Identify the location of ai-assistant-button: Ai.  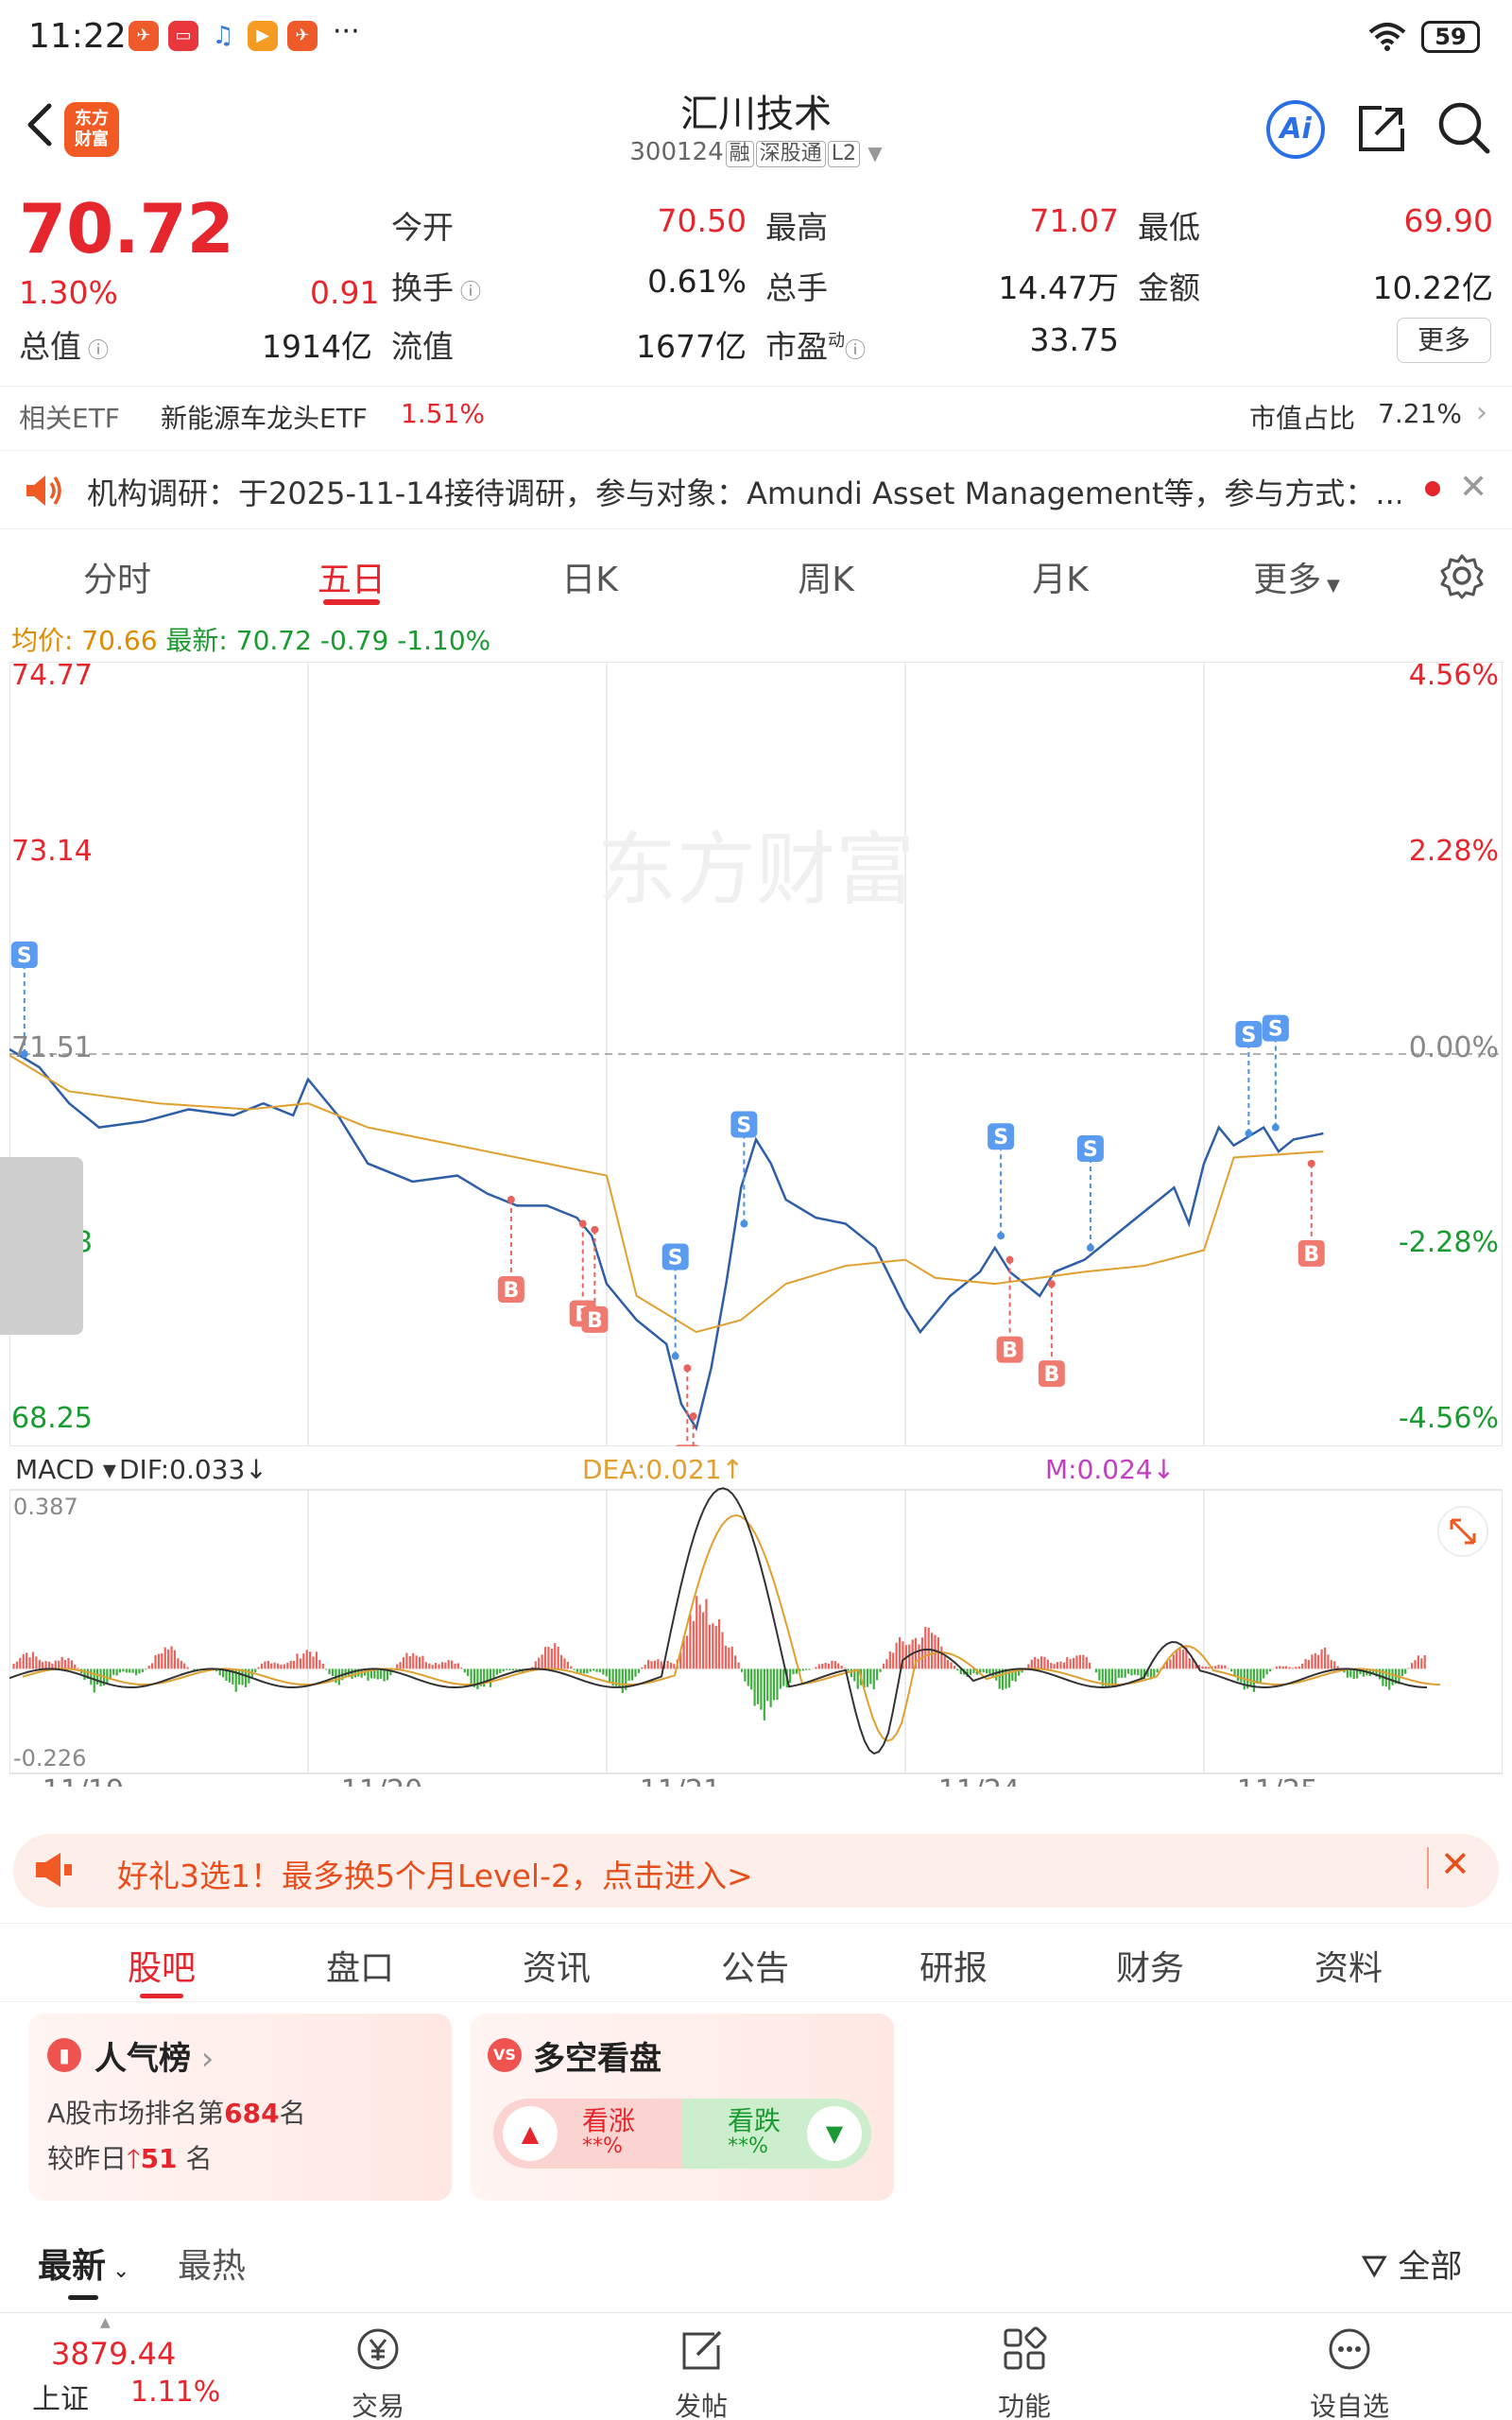
(1295, 129).